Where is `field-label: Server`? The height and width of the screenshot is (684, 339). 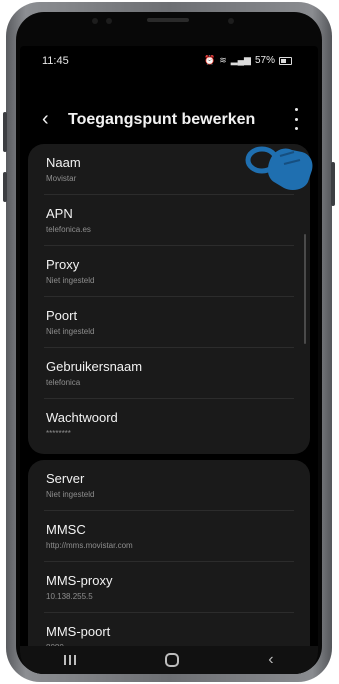
field-label: Server is located at coordinates (65, 478).